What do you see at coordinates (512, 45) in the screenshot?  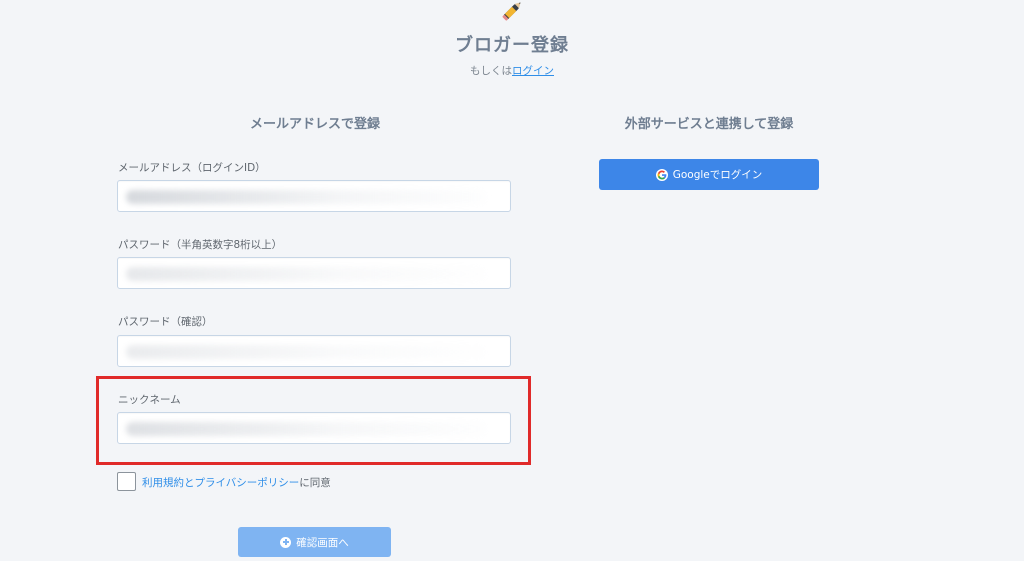 I see `page-title: ブロガー登録` at bounding box center [512, 45].